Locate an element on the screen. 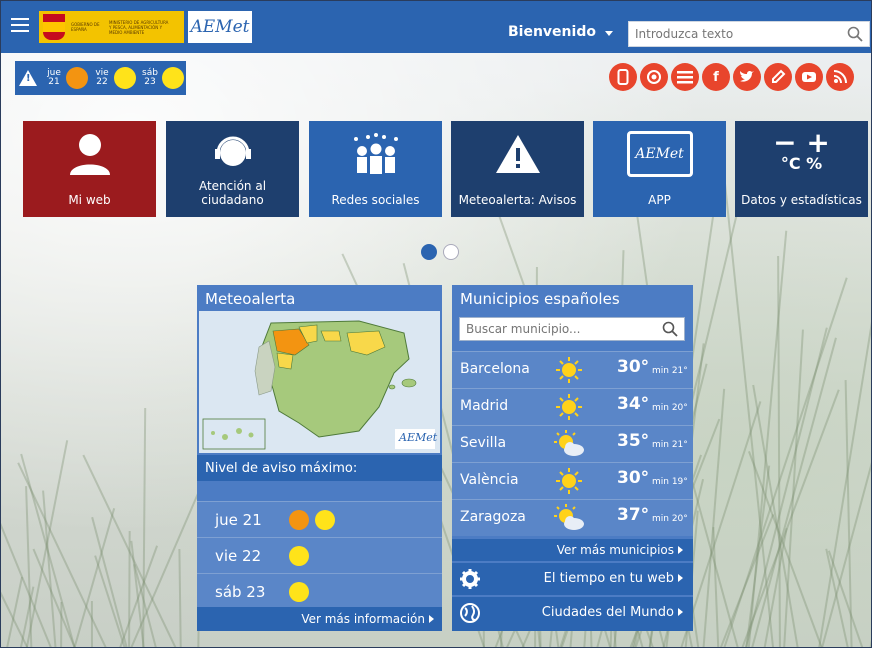 This screenshot has height=648, width=872. mobile-icon is located at coordinates (623, 77).